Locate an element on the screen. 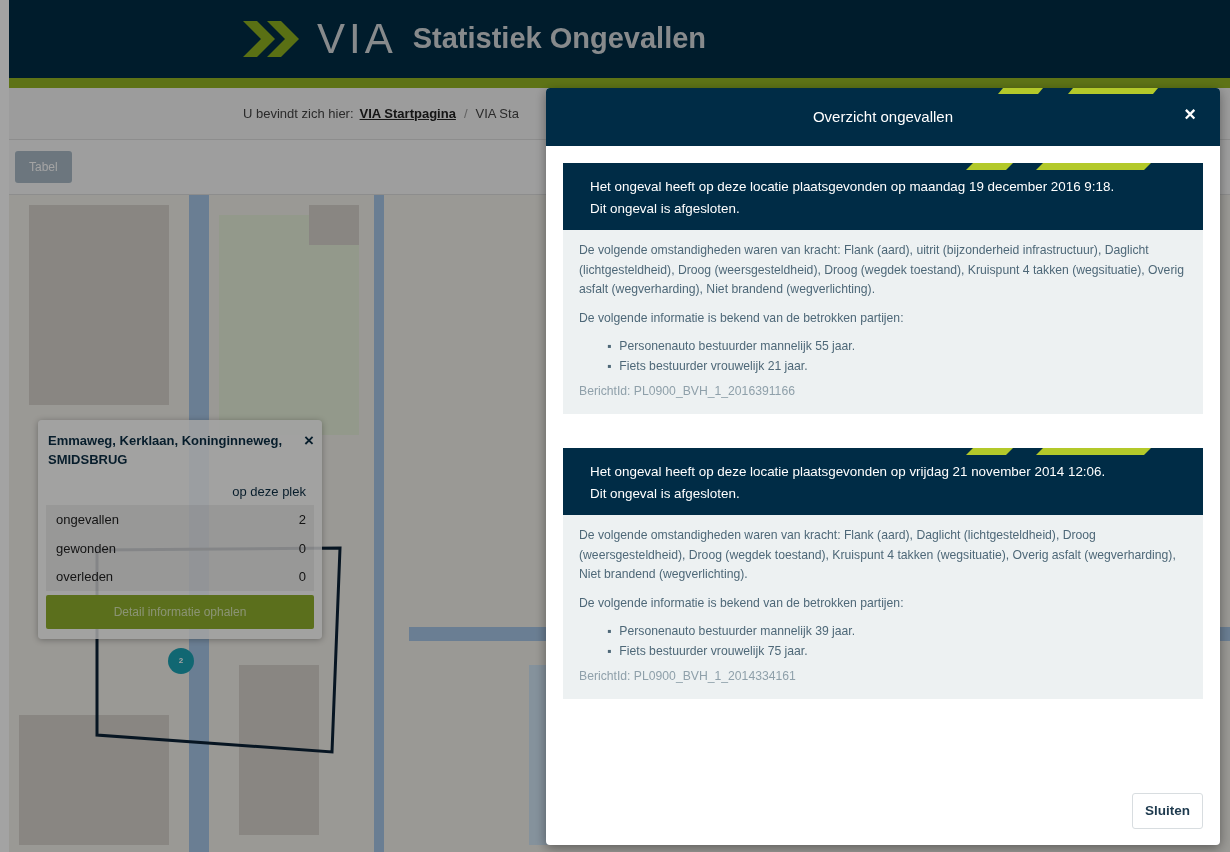 Image resolution: width=1230 pixels, height=852 pixels. party-item: Fiets bestuurder vrouwelijk 75 jaar. is located at coordinates (713, 651).